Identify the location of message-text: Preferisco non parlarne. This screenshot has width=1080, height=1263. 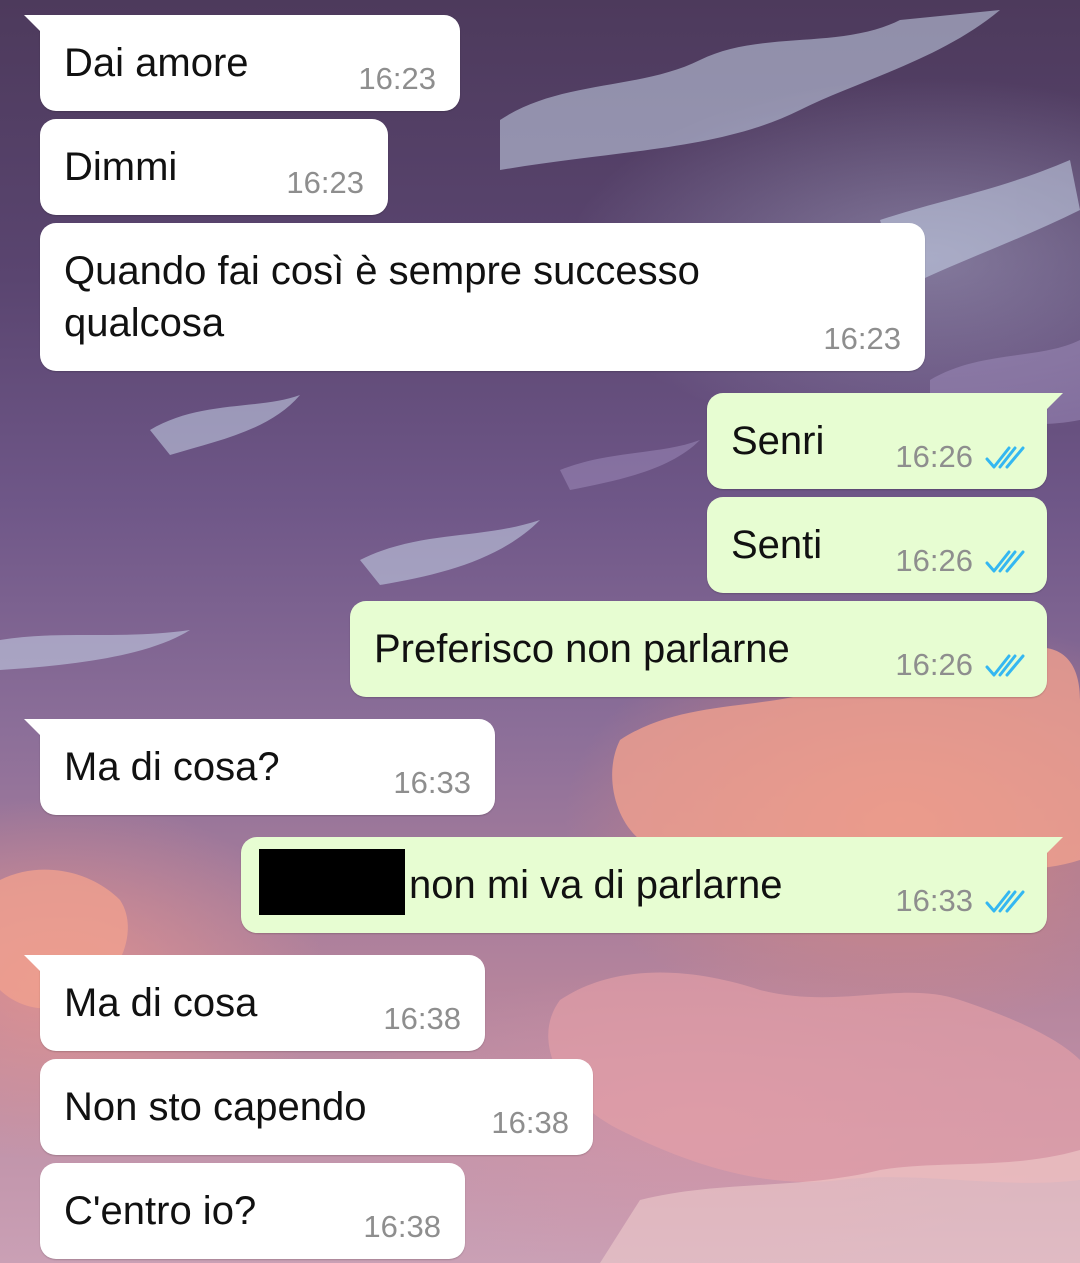
(582, 649).